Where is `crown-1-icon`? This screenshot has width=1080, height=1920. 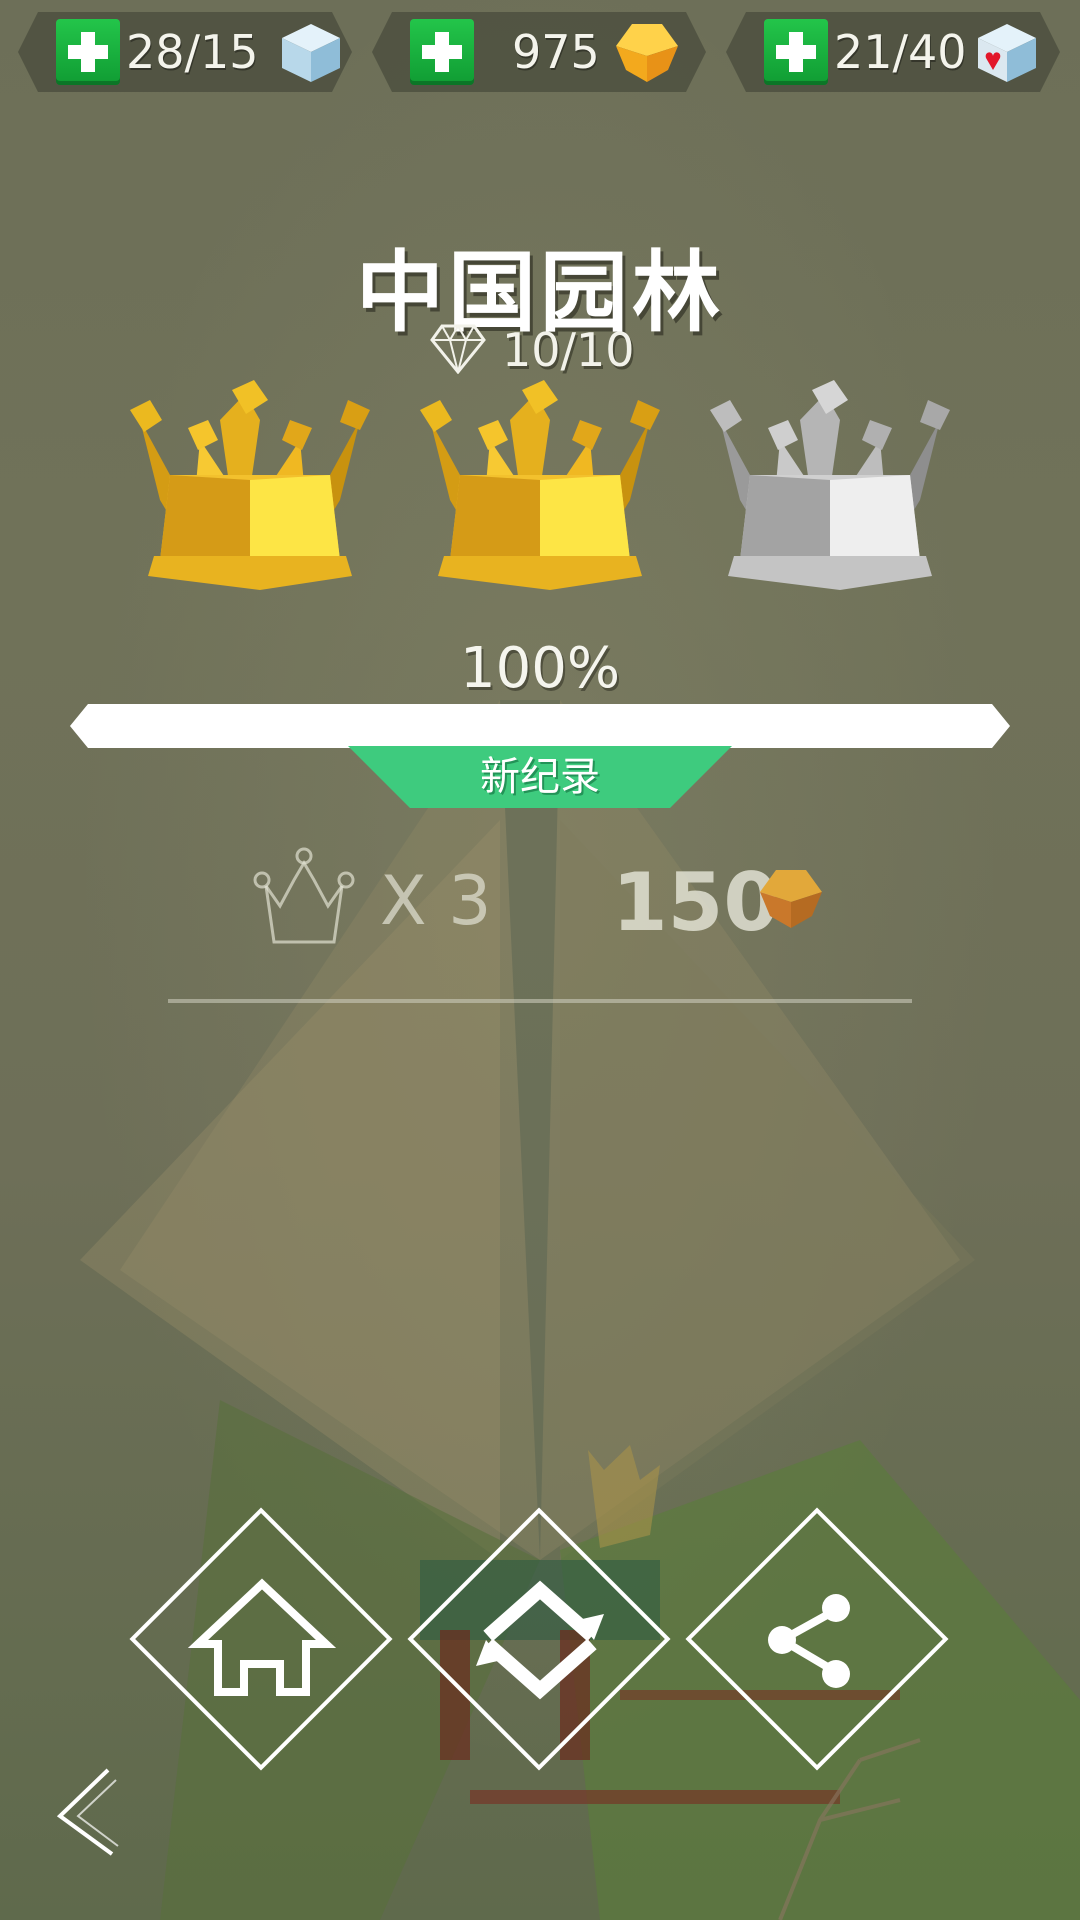 crown-1-icon is located at coordinates (250, 485).